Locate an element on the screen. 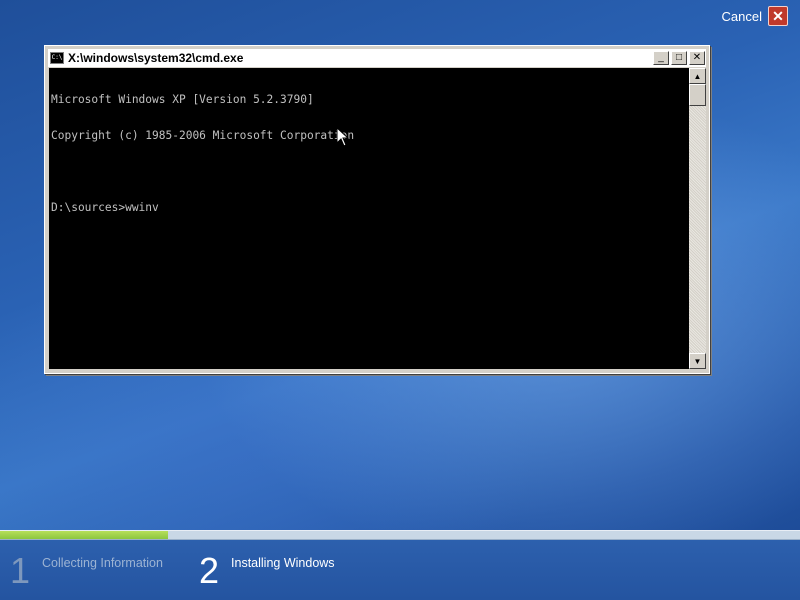 The image size is (800, 600). window-title: X:\windows\system32\cmd.exe is located at coordinates (156, 58).